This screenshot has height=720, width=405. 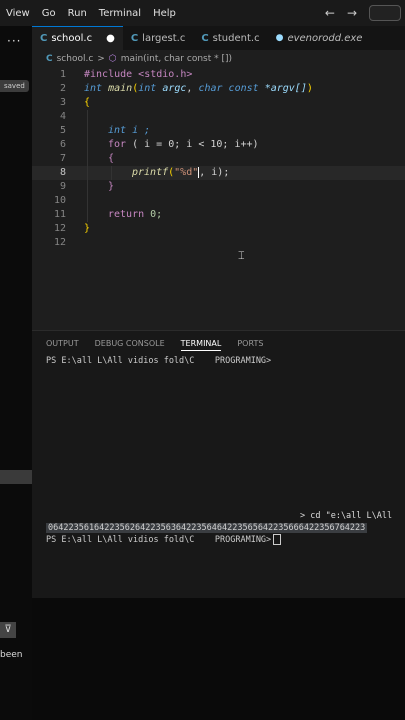 I want to click on return-statement: return 0;, so click(x=135, y=214).